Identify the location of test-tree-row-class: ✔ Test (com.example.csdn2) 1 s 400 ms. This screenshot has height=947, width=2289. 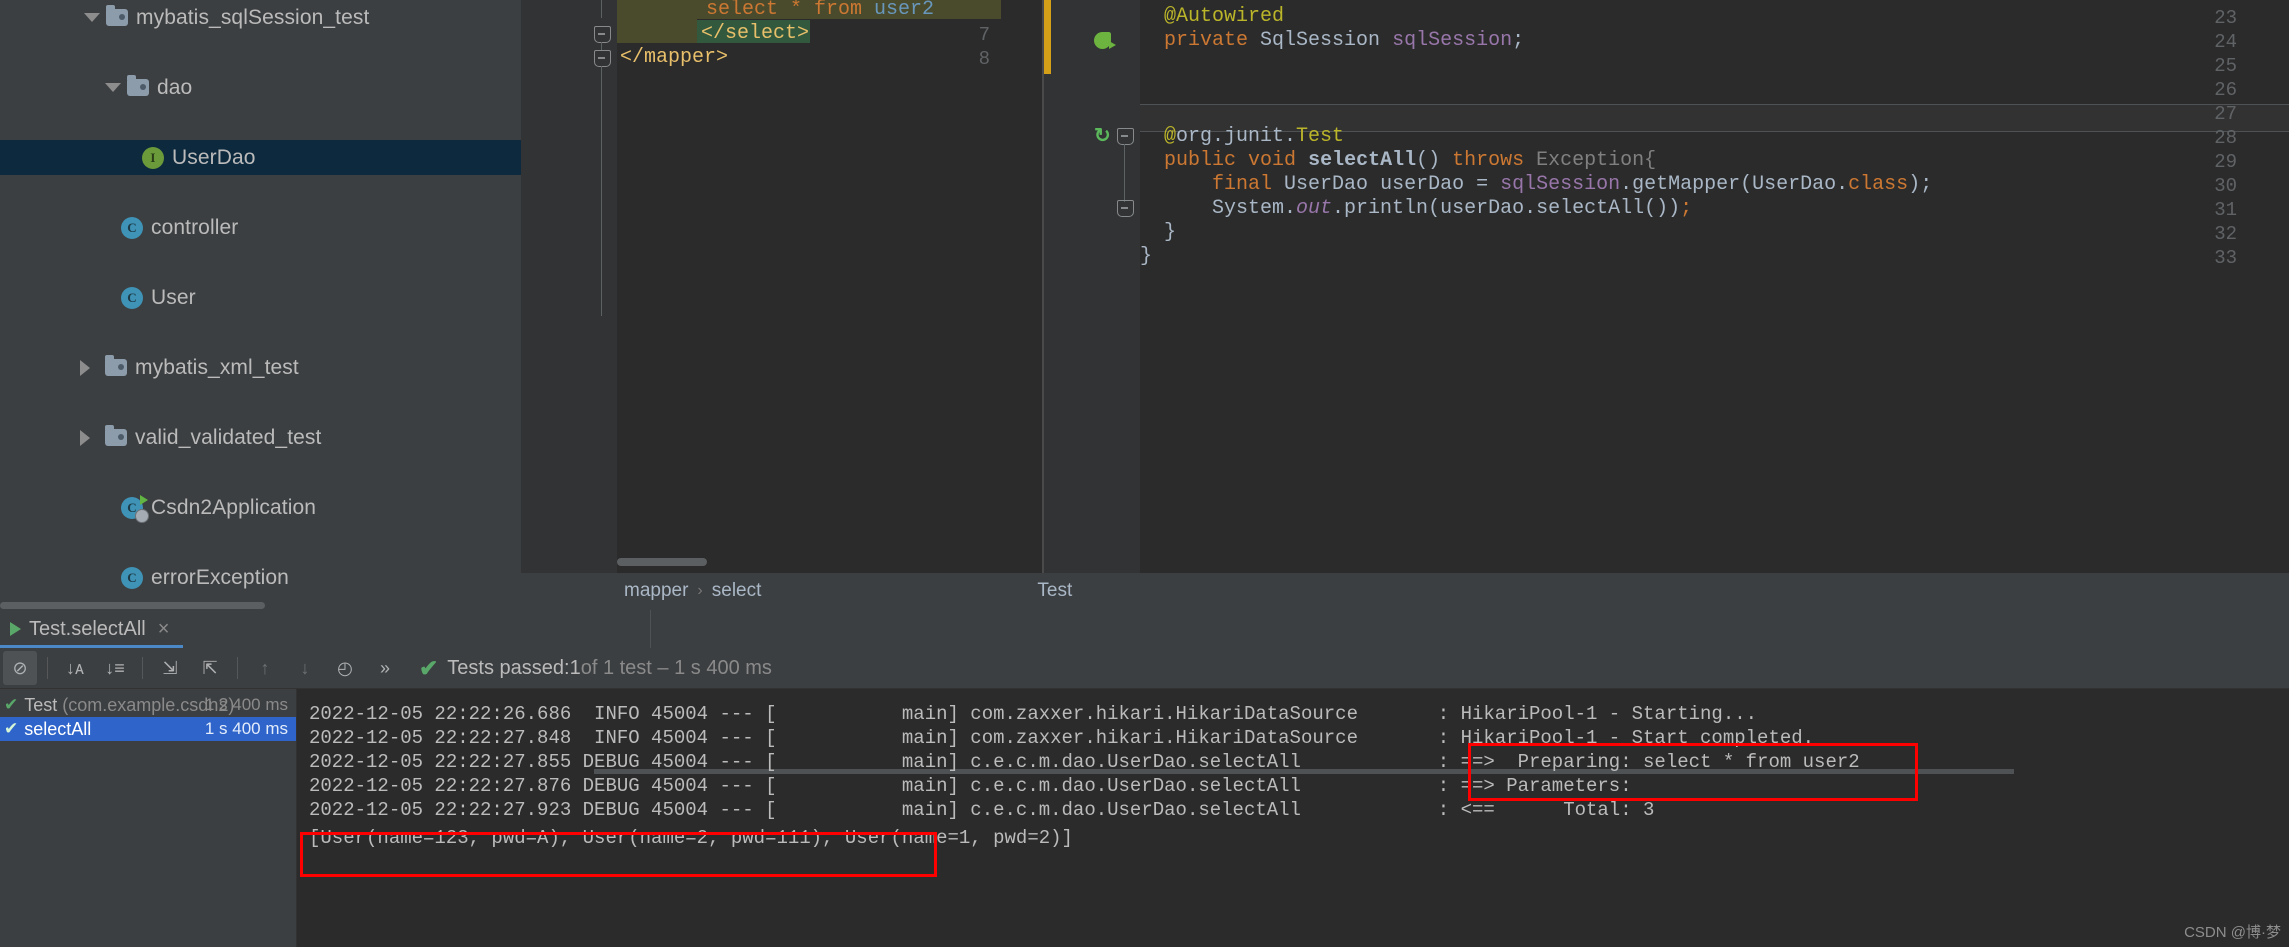
(148, 705).